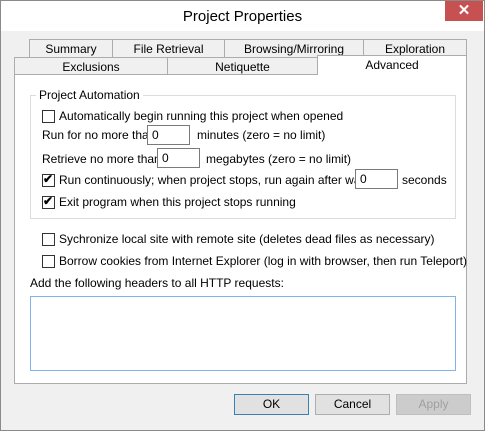 The width and height of the screenshot is (485, 431). Describe the element at coordinates (464, 11) in the screenshot. I see `close-icon: ✕` at that location.